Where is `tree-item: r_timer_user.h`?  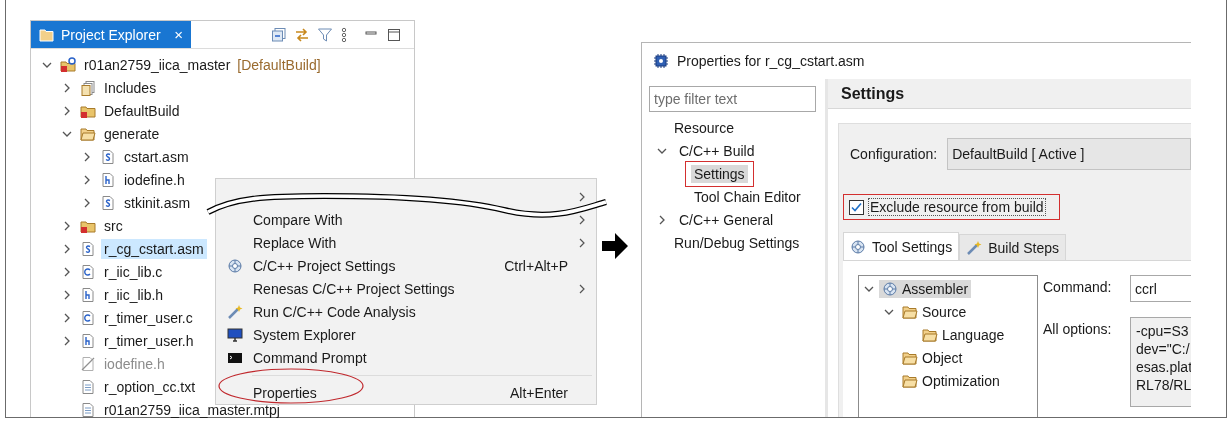
tree-item: r_timer_user.h is located at coordinates (149, 340).